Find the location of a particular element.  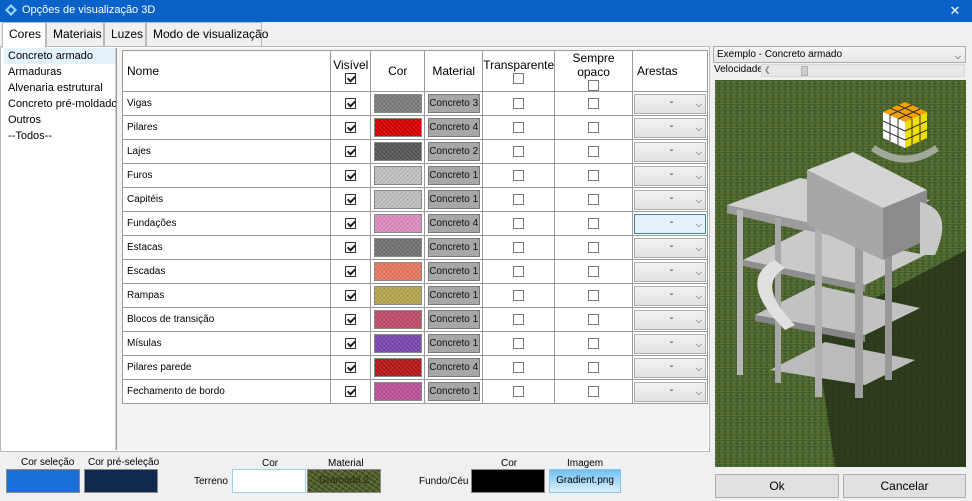

material-button: Concreto 2 is located at coordinates (453, 151).